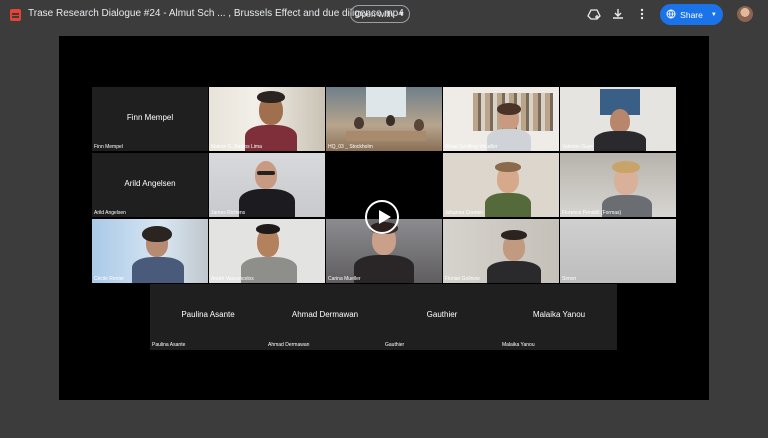 Image resolution: width=768 pixels, height=438 pixels. What do you see at coordinates (671, 15) in the screenshot?
I see `globe-icon` at bounding box center [671, 15].